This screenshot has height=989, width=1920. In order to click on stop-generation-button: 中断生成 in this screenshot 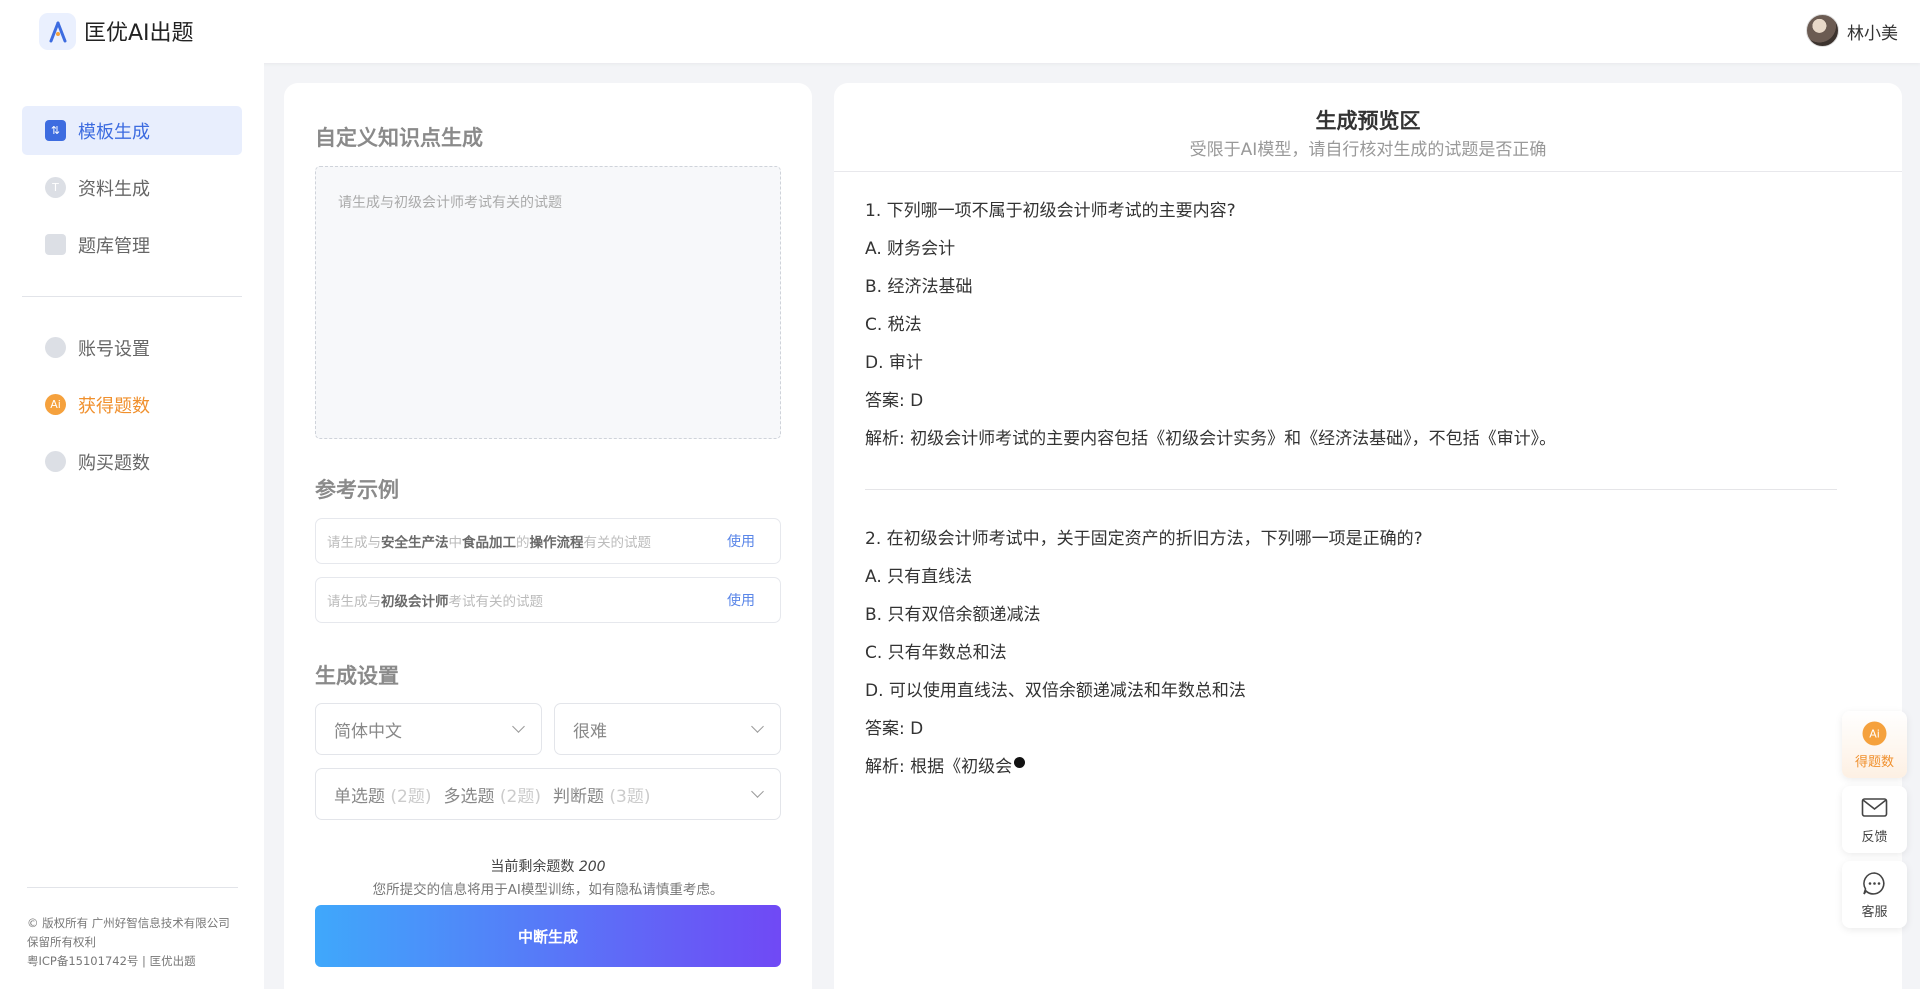, I will do `click(548, 936)`.